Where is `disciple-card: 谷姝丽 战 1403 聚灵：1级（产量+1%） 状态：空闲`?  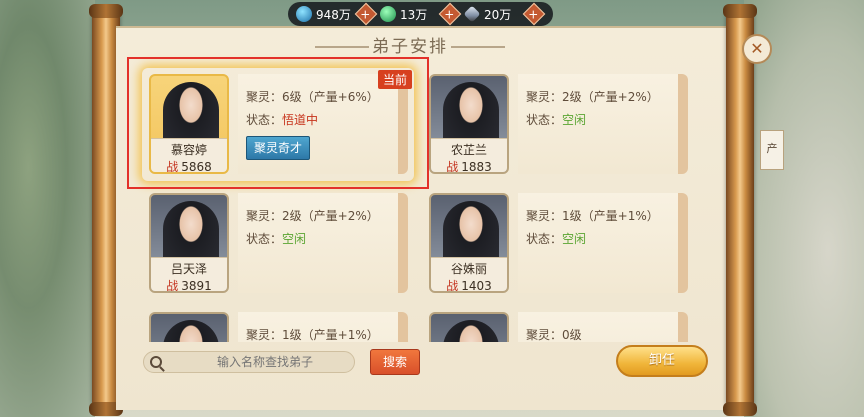
disciple-card: 谷姝丽 战 1403 聚灵：1级（产量+1%） 状态：空闲 is located at coordinates (558, 243).